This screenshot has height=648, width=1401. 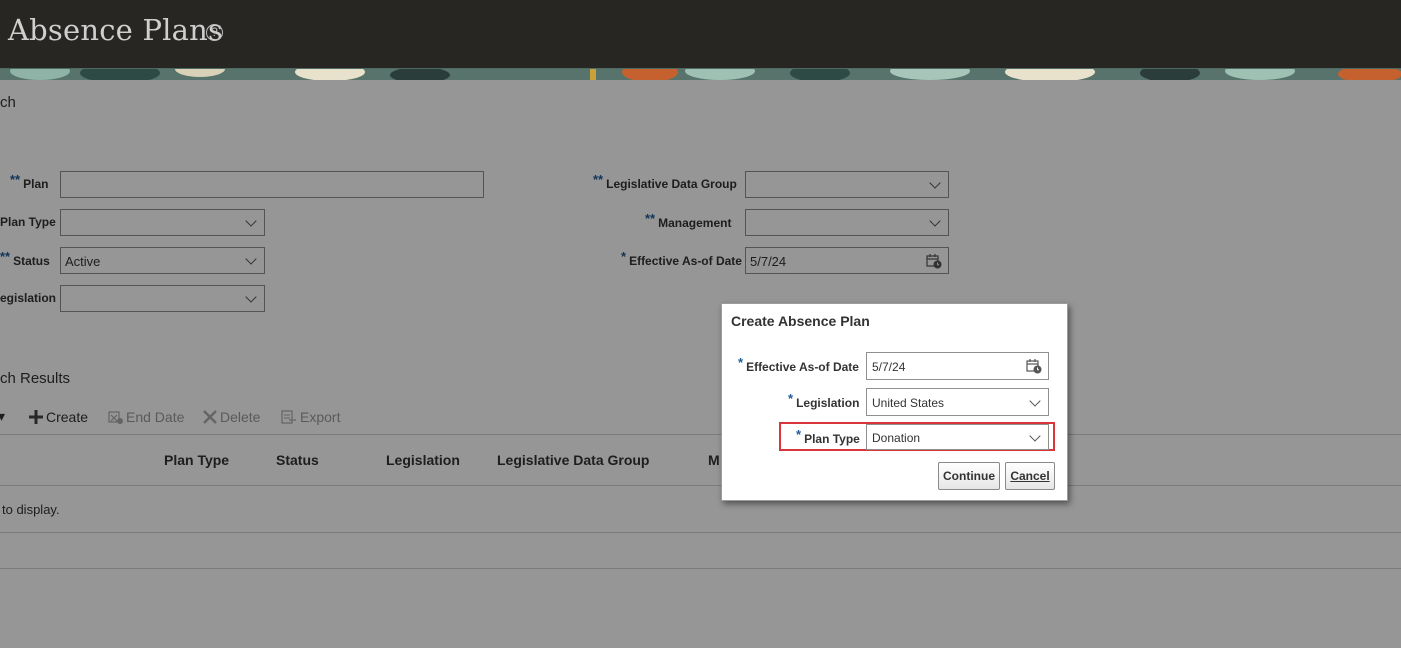 What do you see at coordinates (957, 366) in the screenshot?
I see `dialog-effective-date-input: 5/7/24` at bounding box center [957, 366].